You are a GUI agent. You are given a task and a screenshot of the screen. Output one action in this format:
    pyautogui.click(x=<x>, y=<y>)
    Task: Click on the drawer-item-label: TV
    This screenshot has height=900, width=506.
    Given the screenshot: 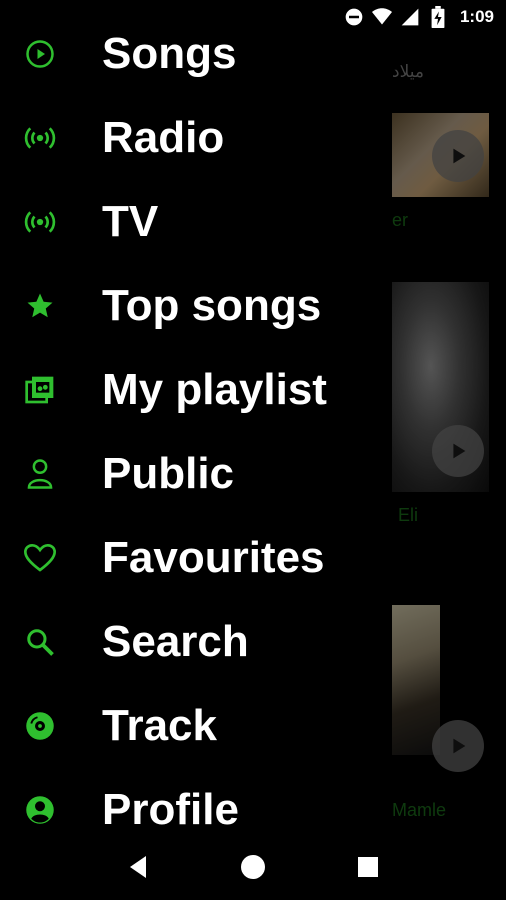 What is the action you would take?
    pyautogui.click(x=130, y=221)
    